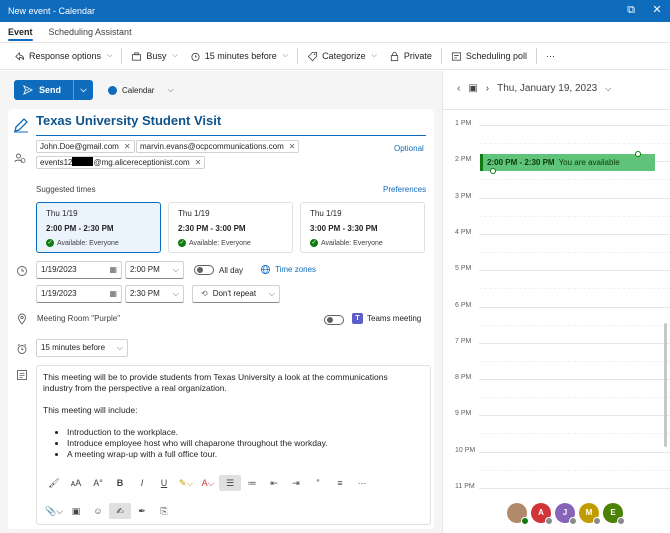 This screenshot has width=670, height=533. Describe the element at coordinates (79, 270) in the screenshot. I see `start-date-field: 1/19/2023 ▦` at that location.